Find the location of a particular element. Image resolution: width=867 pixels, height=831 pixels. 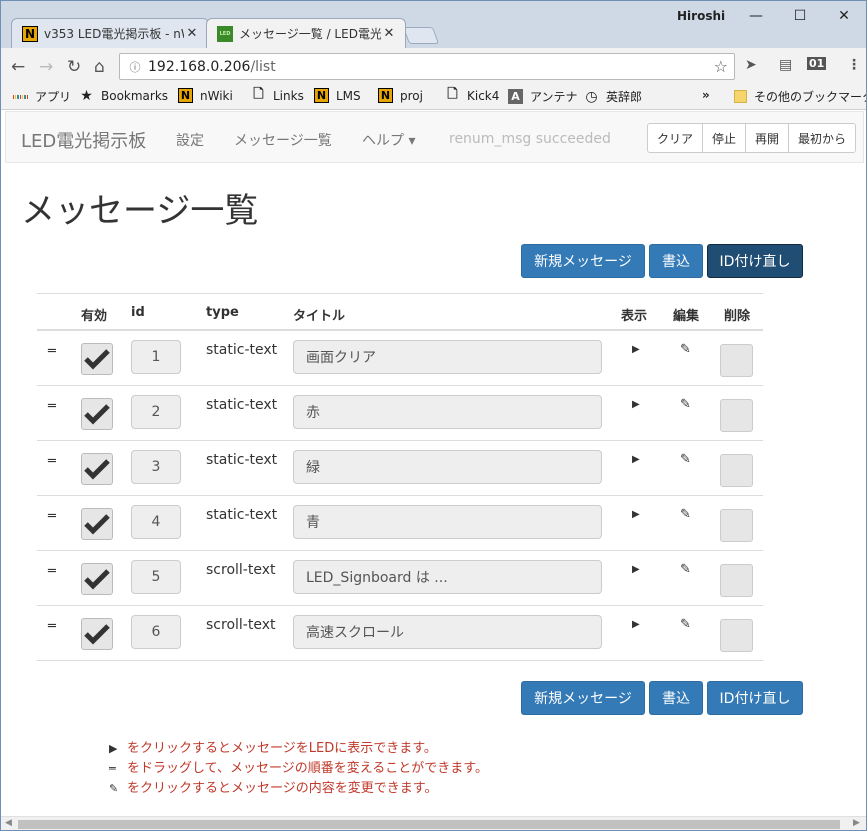

star-icon: ★ is located at coordinates (86, 95).